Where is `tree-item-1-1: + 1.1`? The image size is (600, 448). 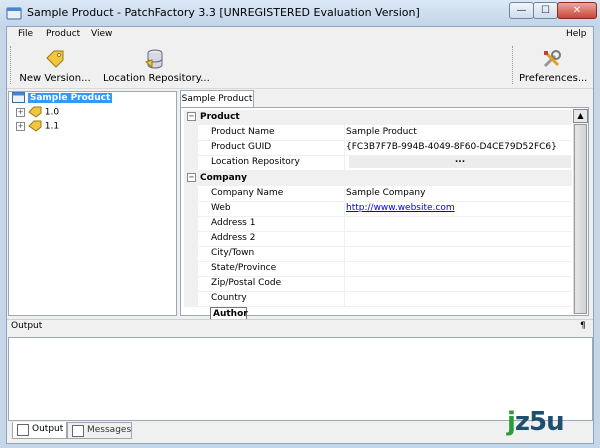
tree-item-1-1: + 1.1 is located at coordinates (37, 126).